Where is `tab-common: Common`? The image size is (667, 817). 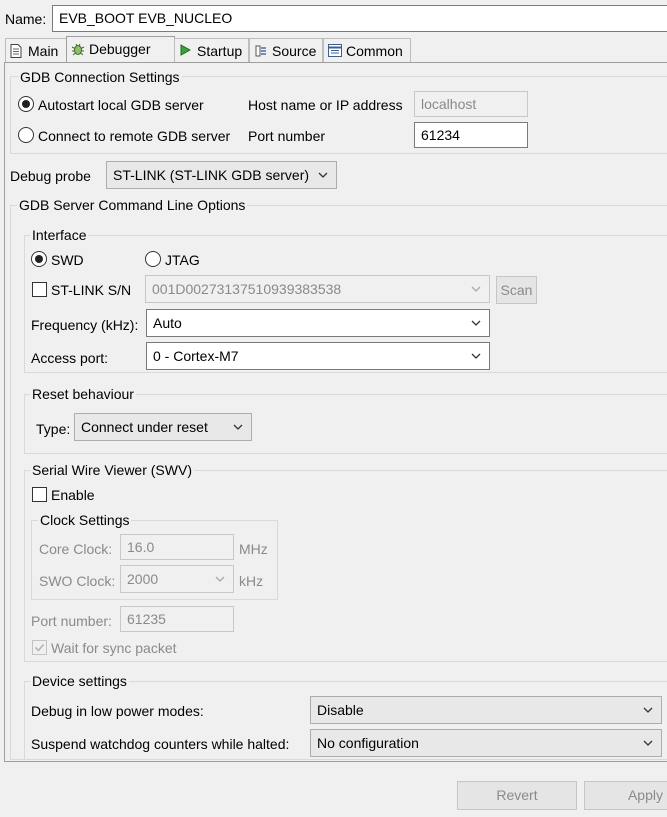
tab-common: Common is located at coordinates (367, 50).